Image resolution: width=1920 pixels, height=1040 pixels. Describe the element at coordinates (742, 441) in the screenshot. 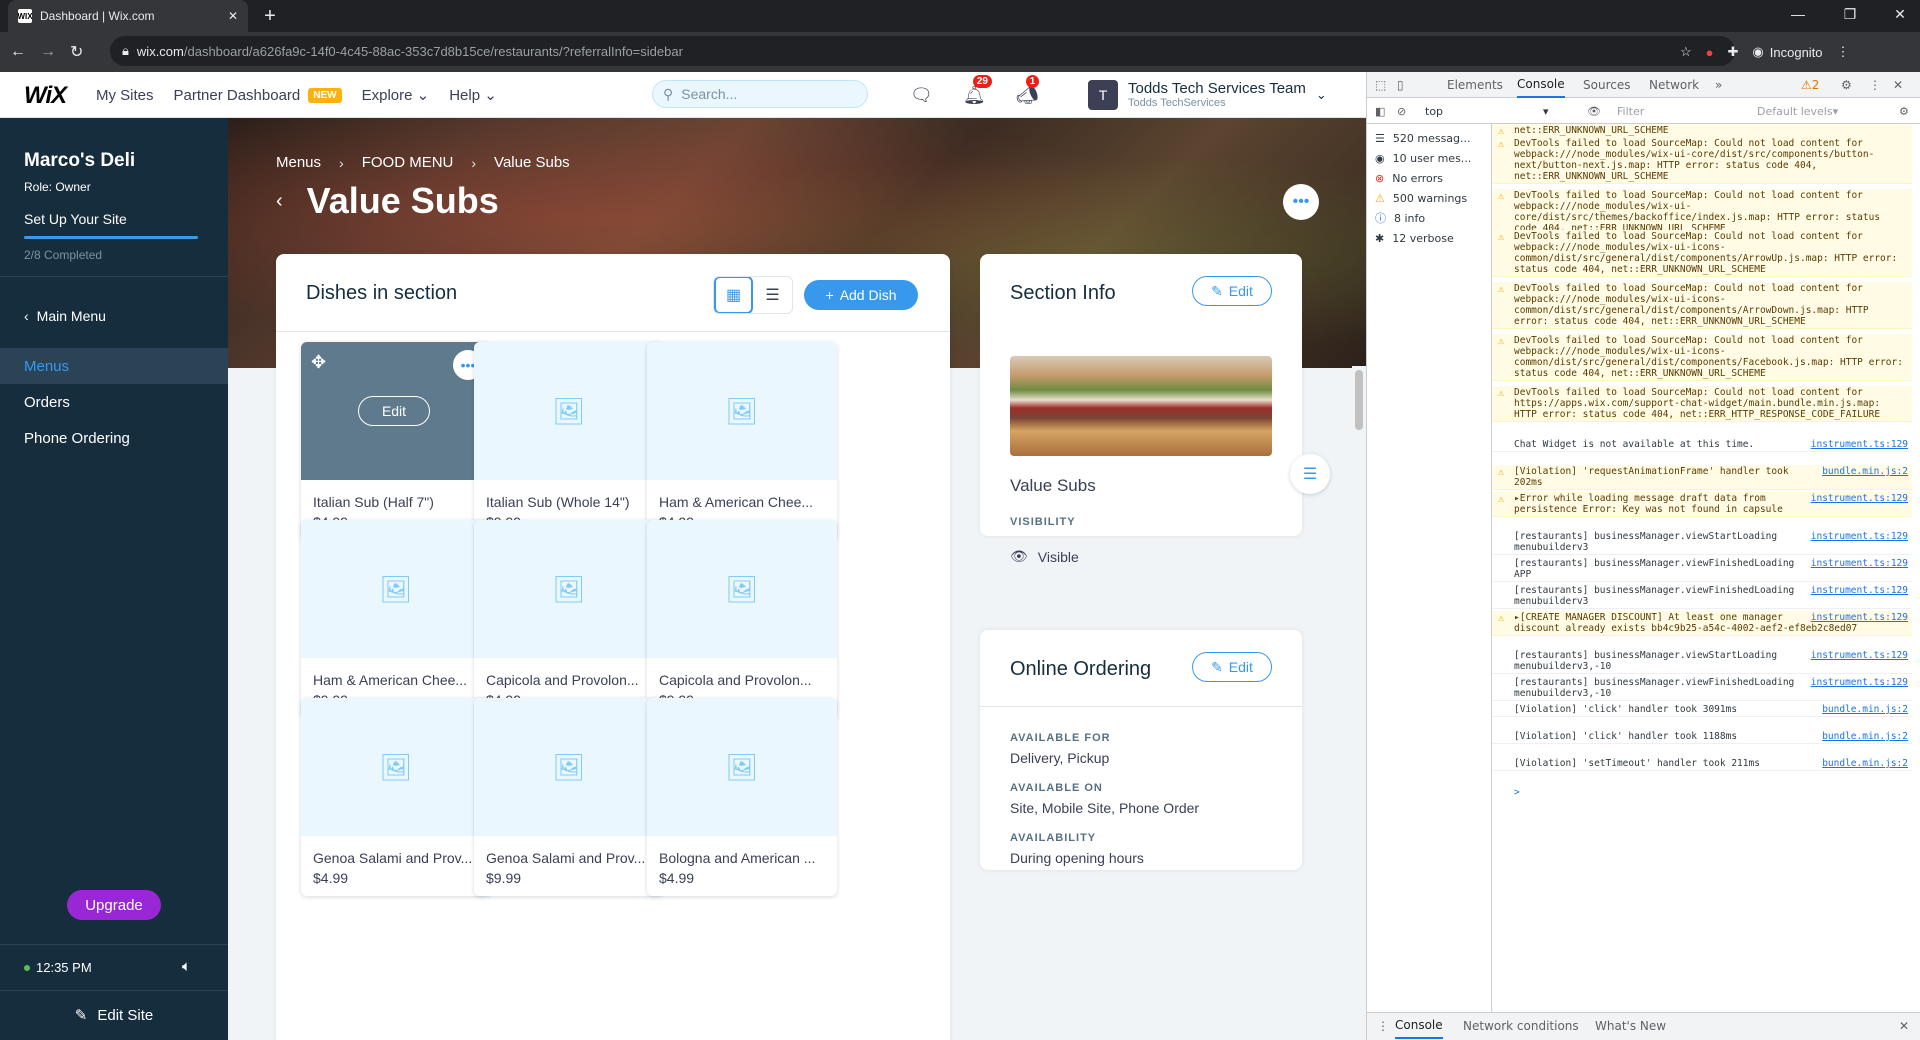

I see `dish-card: 🖼︎Ham & American Chee...$4.99` at that location.